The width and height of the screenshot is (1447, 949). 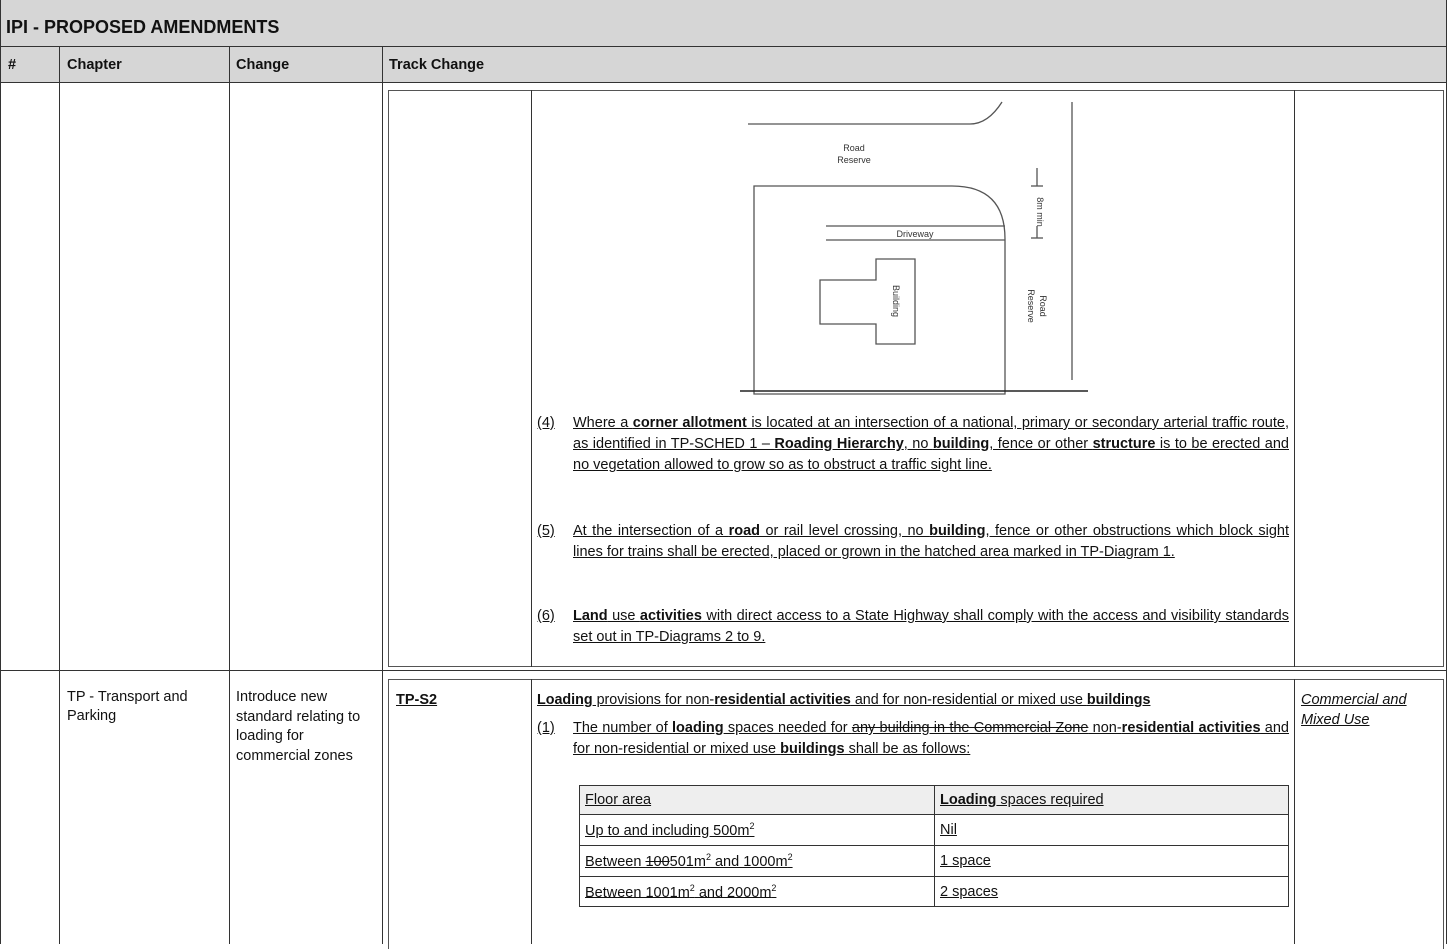 I want to click on label-road-reserve-side-2: Reserve, so click(x=1031, y=306).